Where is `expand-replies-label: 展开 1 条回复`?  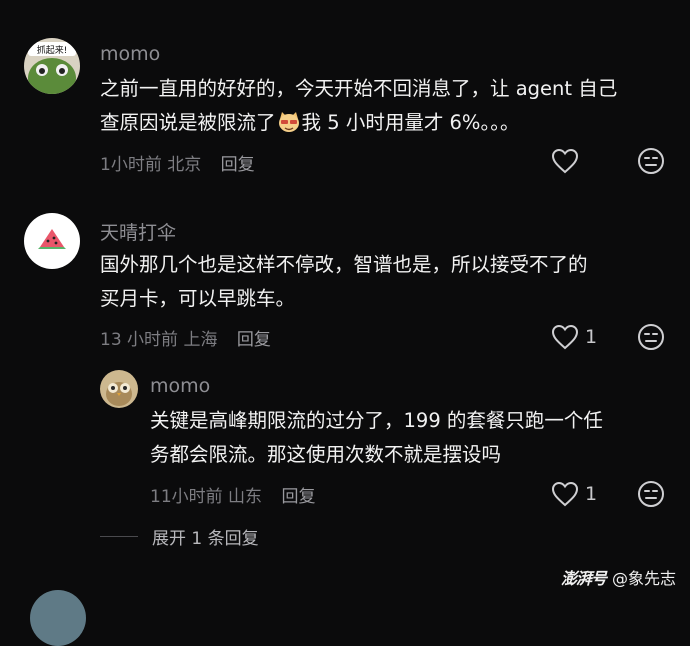 expand-replies-label: 展开 1 条回复 is located at coordinates (205, 539).